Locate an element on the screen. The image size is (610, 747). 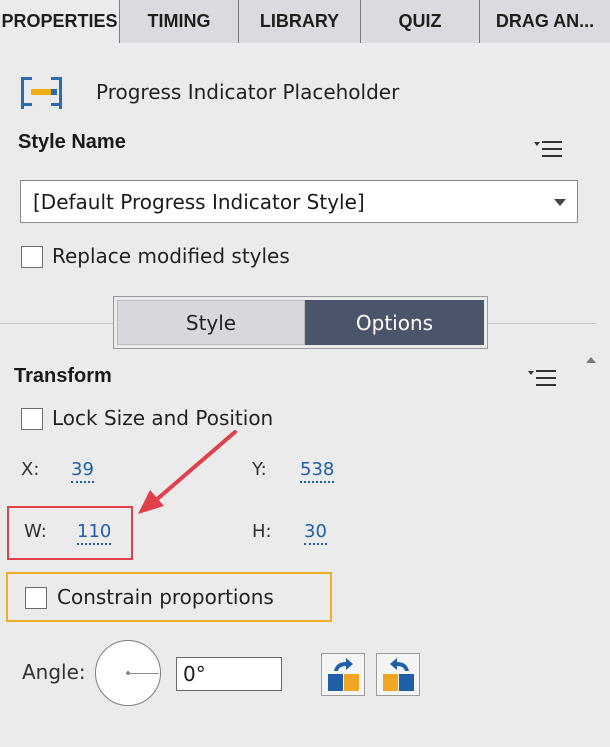
angle-dial-needle is located at coordinates (143, 673).